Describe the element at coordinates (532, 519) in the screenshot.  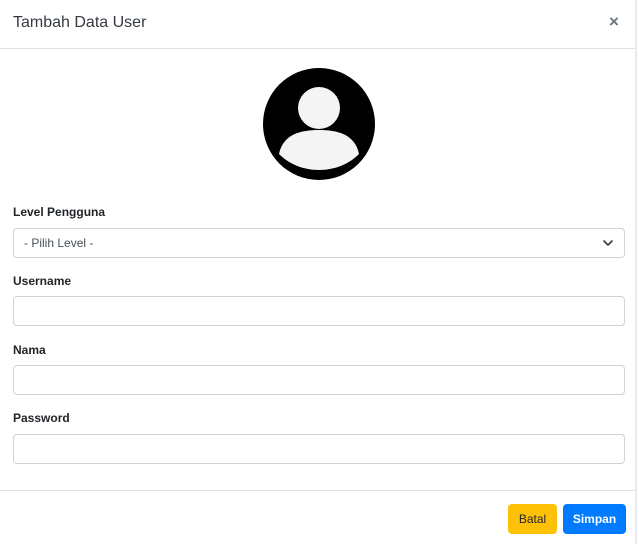
I see `cancel-button: Batal` at that location.